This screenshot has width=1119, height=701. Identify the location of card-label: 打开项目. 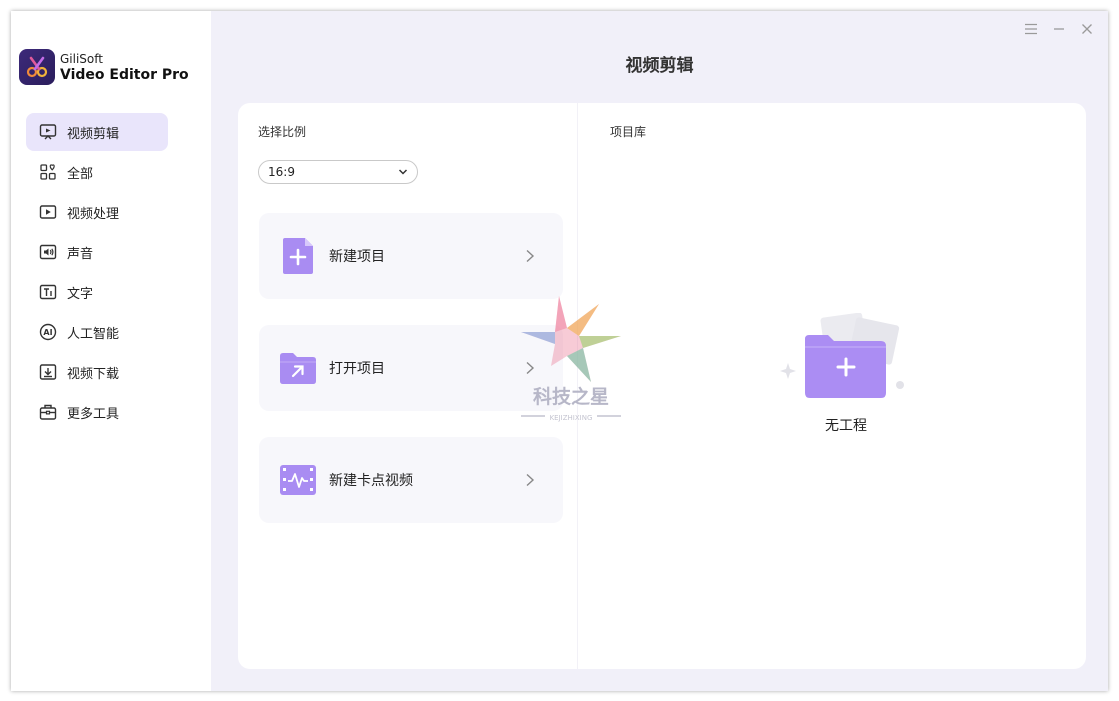
(357, 369).